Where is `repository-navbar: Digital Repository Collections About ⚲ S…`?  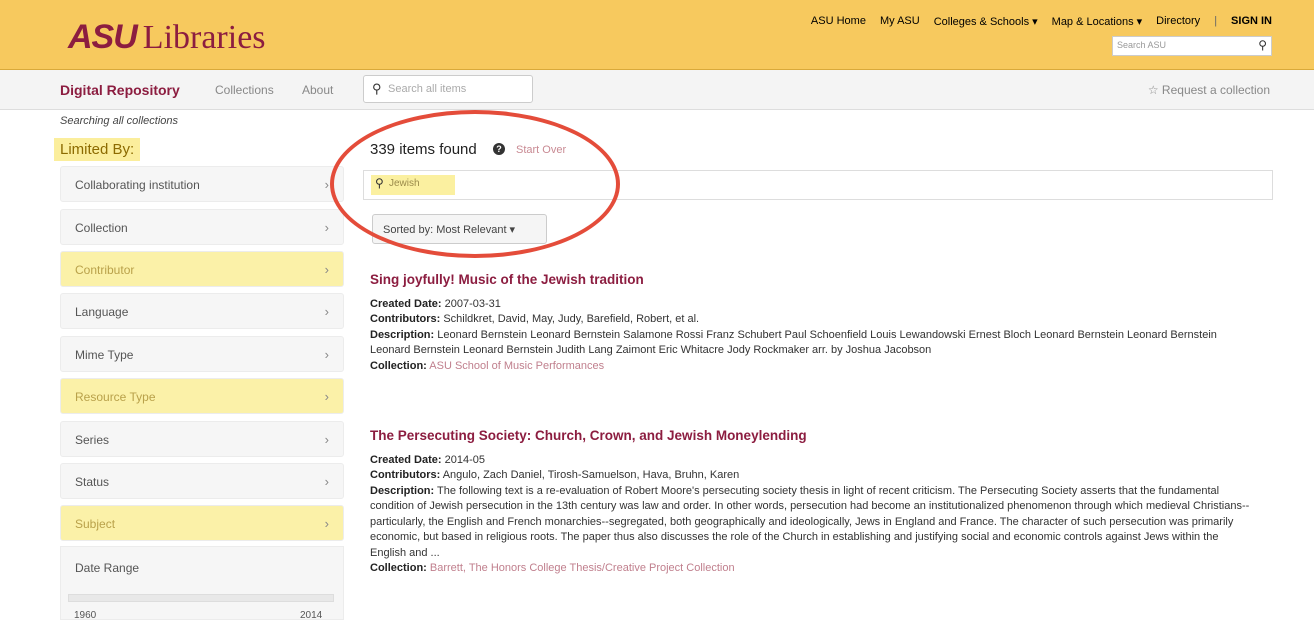
repository-navbar: Digital Repository Collections About ⚲ S… is located at coordinates (657, 90).